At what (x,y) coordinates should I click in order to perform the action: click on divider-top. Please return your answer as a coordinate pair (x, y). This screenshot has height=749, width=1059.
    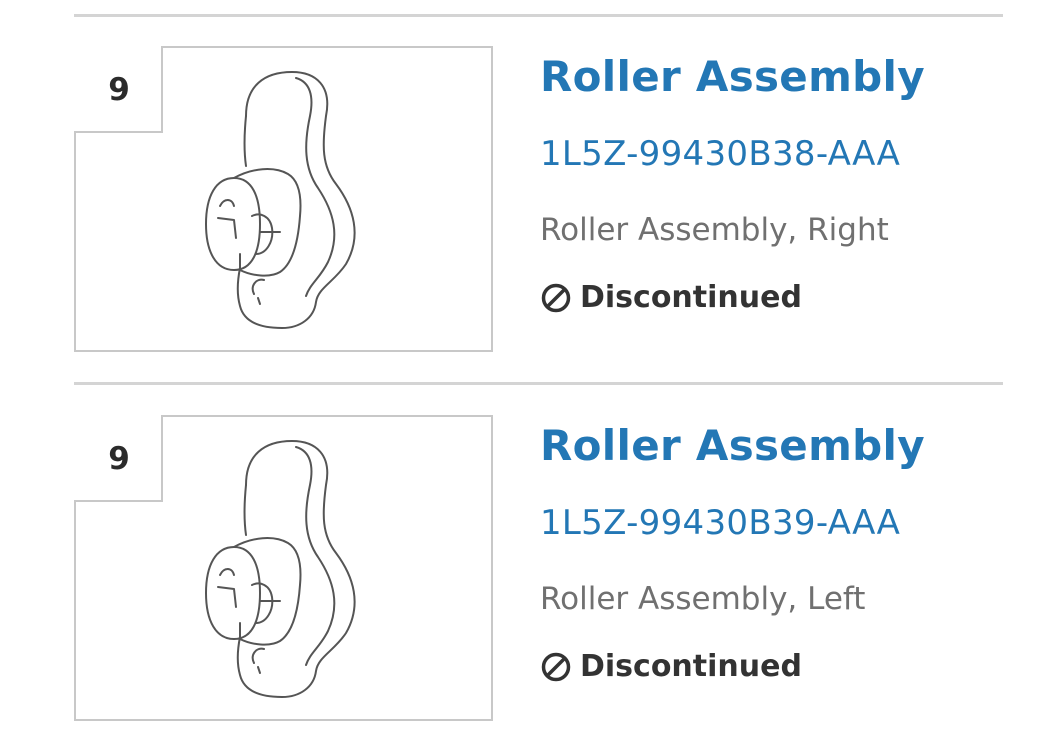
    Looking at the image, I should click on (538, 15).